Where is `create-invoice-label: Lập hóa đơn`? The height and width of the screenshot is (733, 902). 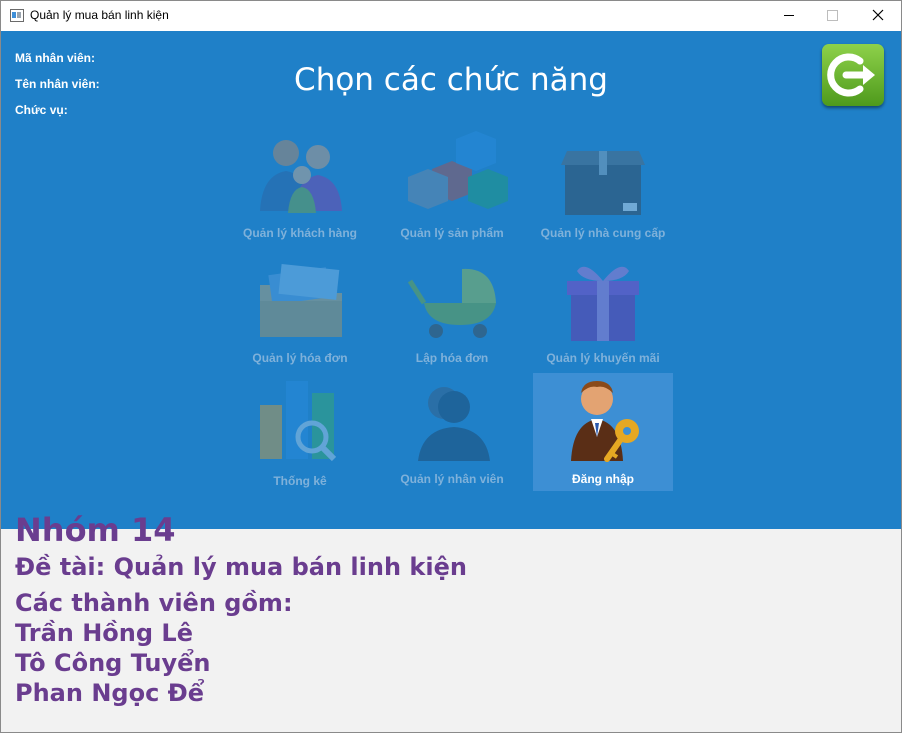 create-invoice-label: Lập hóa đơn is located at coordinates (452, 358).